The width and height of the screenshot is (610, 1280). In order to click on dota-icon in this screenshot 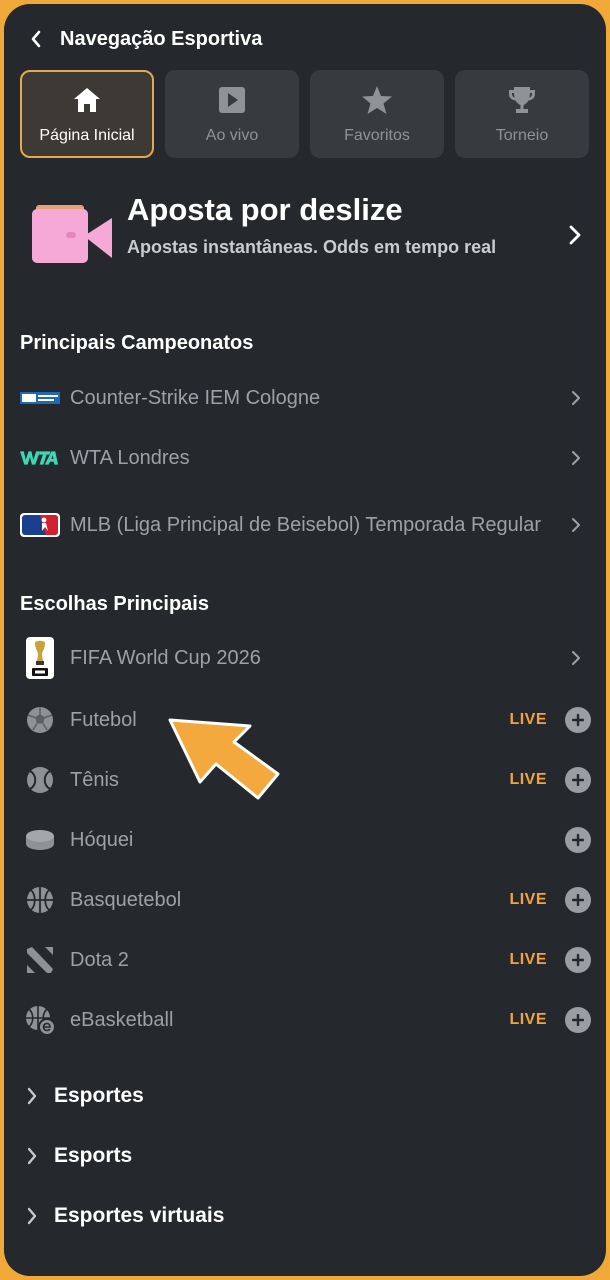, I will do `click(40, 960)`.